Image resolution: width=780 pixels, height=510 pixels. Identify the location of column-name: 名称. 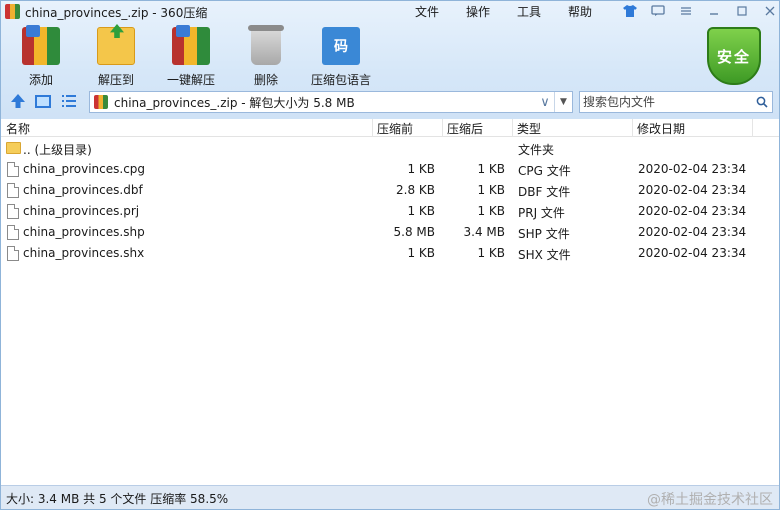
(18, 128).